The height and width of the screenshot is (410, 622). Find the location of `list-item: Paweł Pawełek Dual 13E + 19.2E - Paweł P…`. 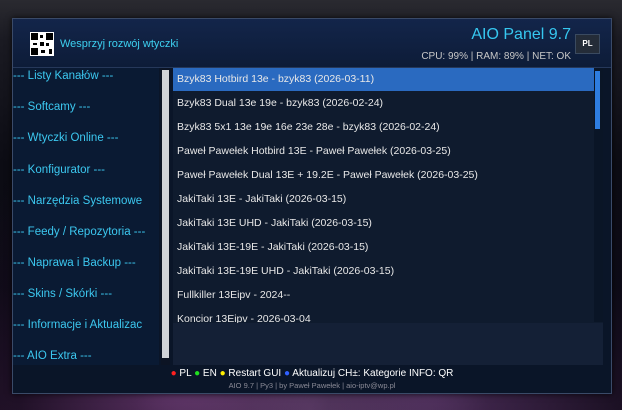

list-item: Paweł Pawełek Dual 13E + 19.2E - Paweł P… is located at coordinates (388, 175).